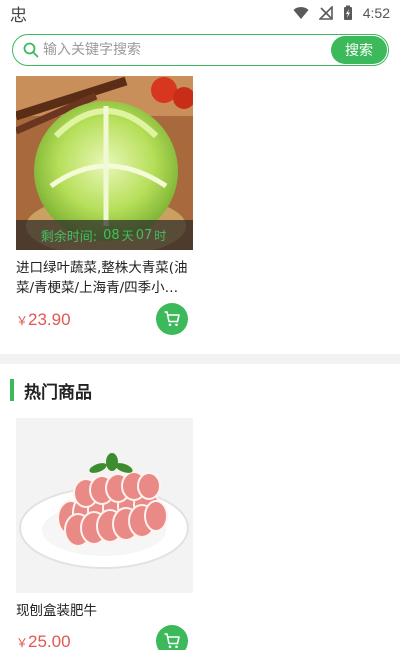 The height and width of the screenshot is (650, 400). I want to click on sliced-beef-photo, so click(104, 505).